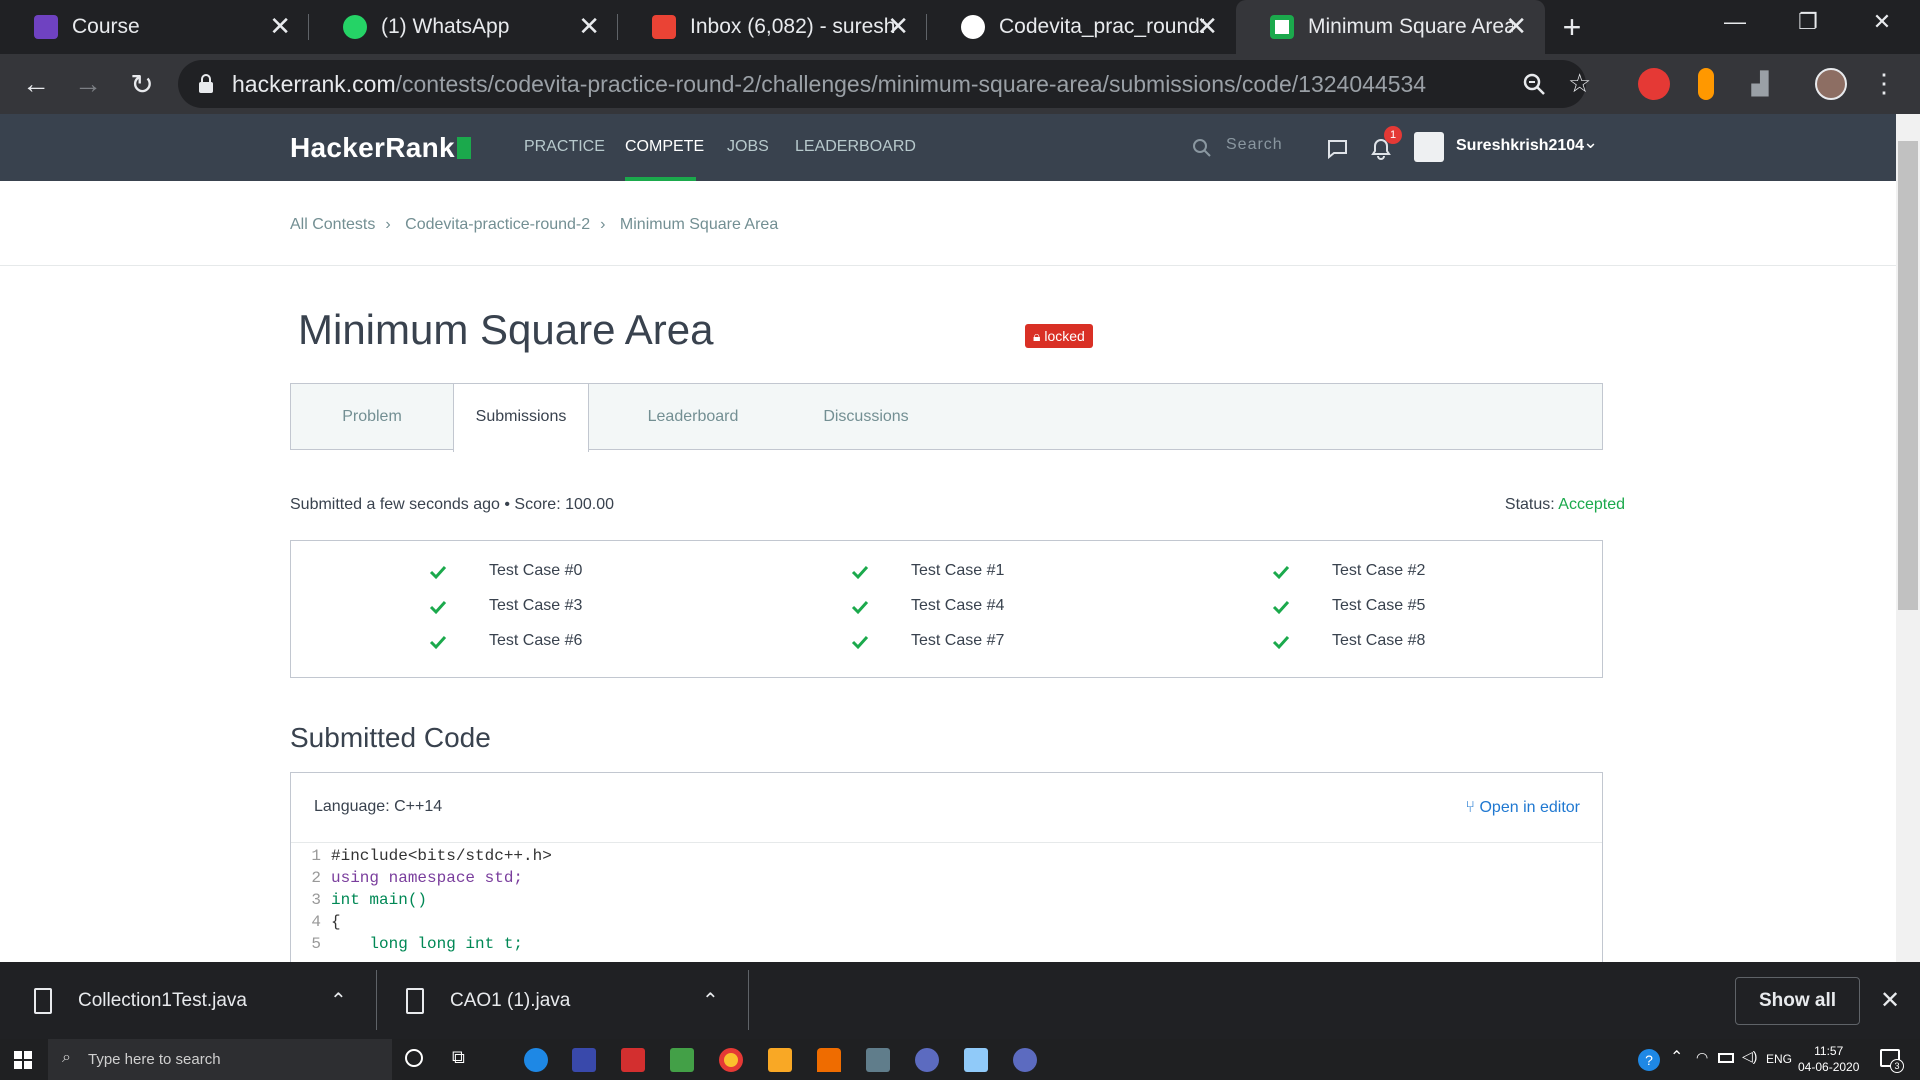 Image resolution: width=1920 pixels, height=1080 pixels. Describe the element at coordinates (1828, 1059) in the screenshot. I see `taskbar-clock: 11:57 04-06-2020` at that location.